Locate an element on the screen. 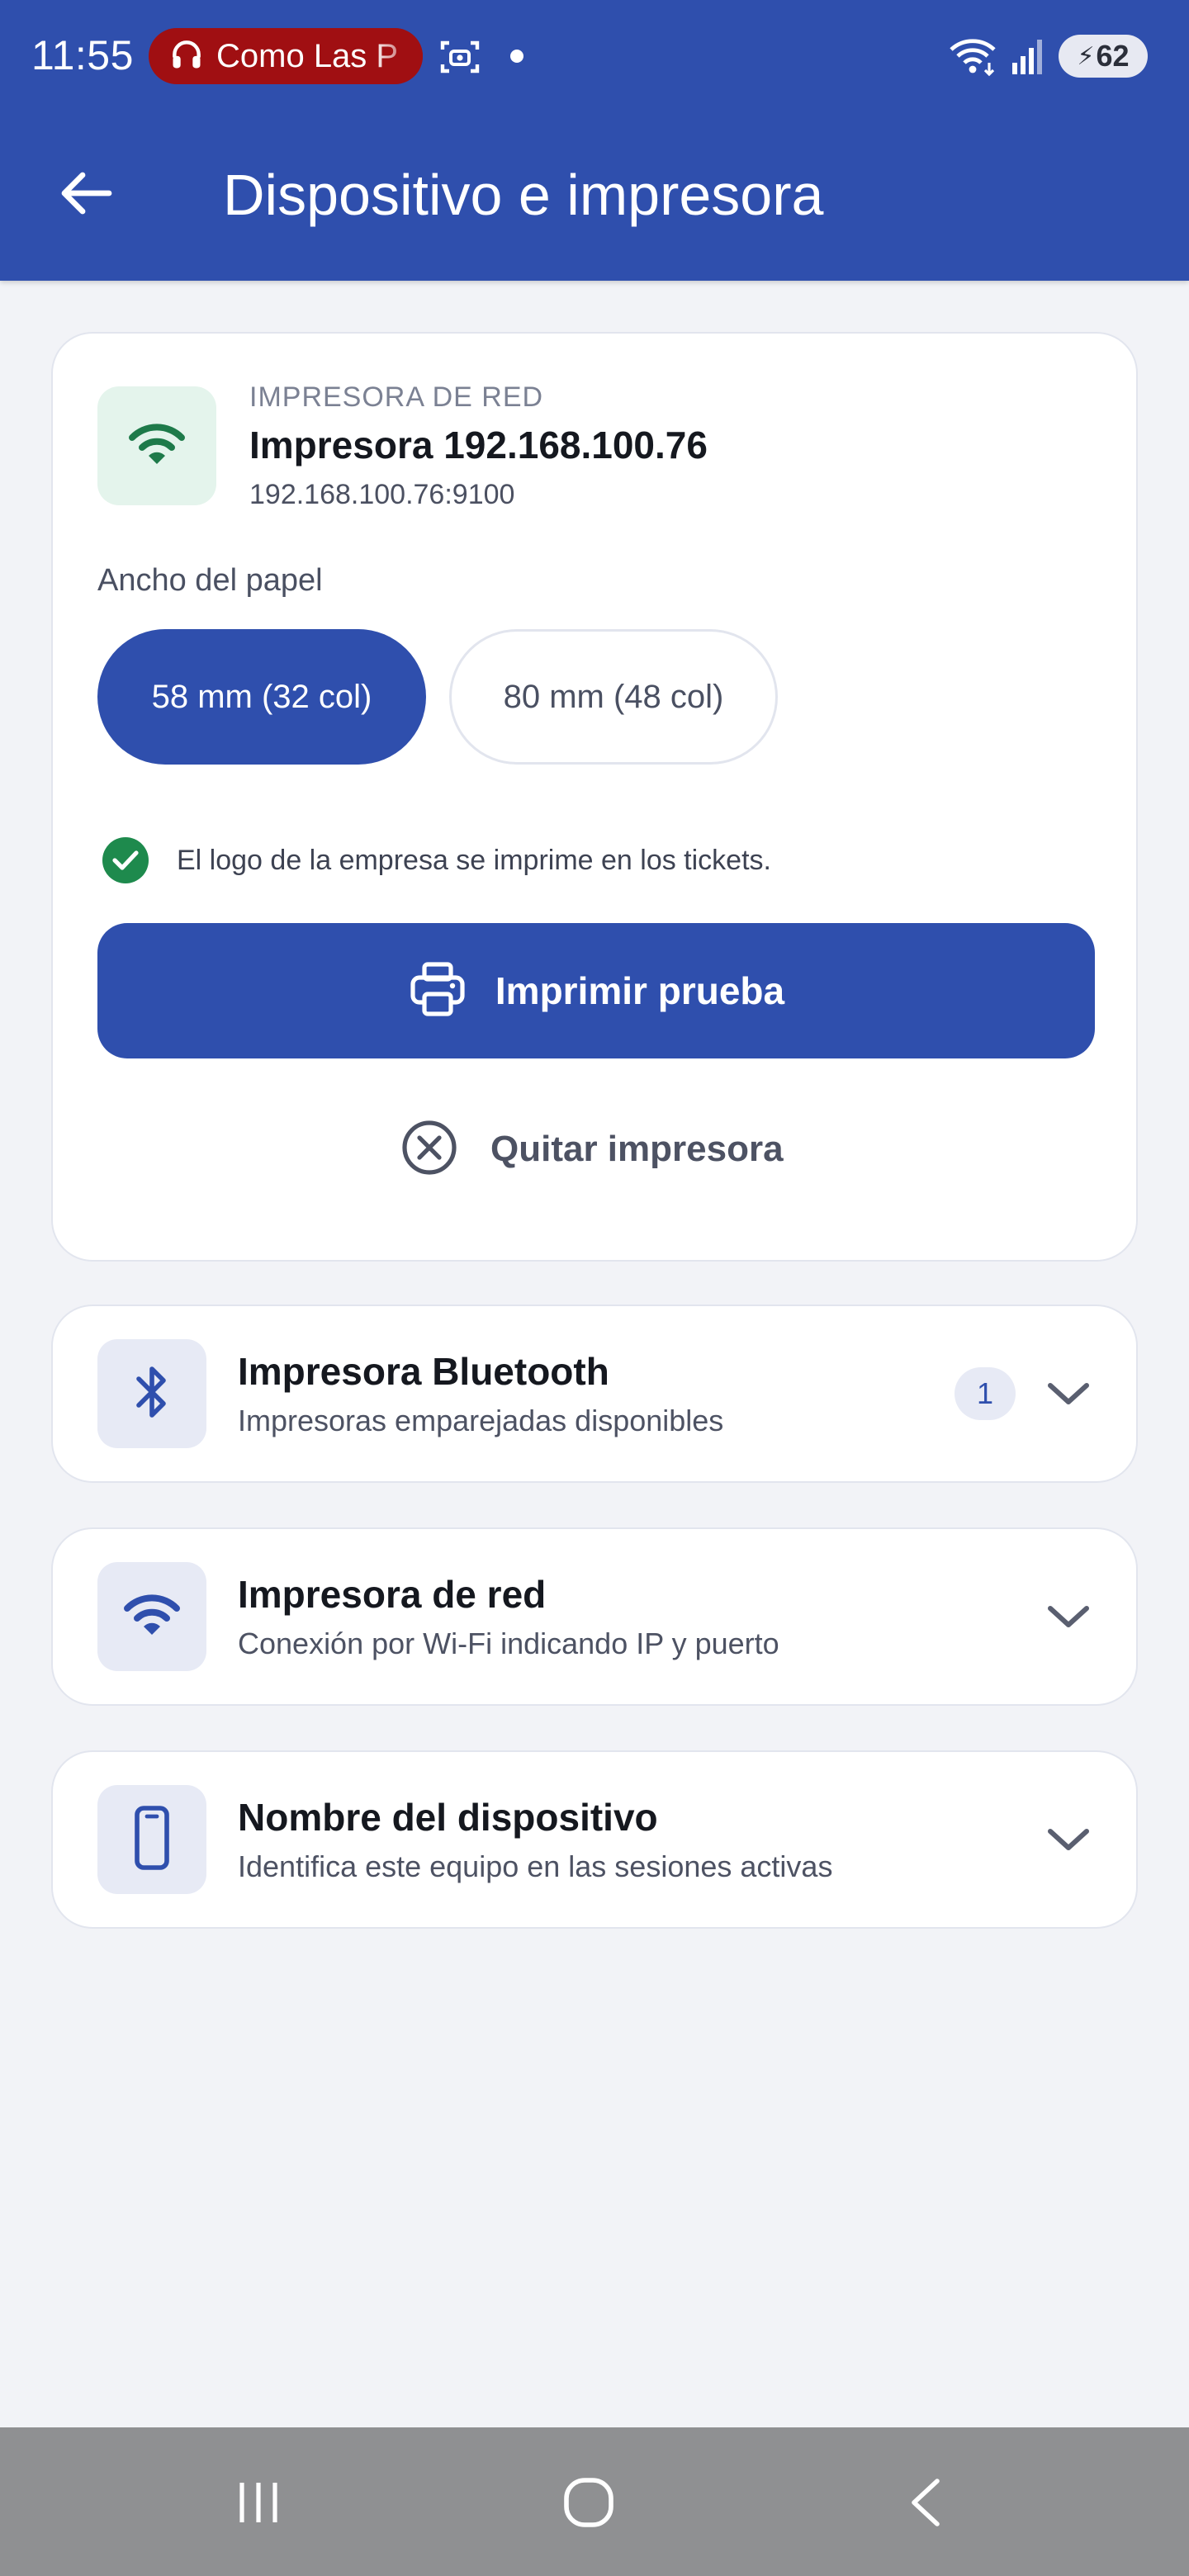  printer-type-icon-box is located at coordinates (156, 445).